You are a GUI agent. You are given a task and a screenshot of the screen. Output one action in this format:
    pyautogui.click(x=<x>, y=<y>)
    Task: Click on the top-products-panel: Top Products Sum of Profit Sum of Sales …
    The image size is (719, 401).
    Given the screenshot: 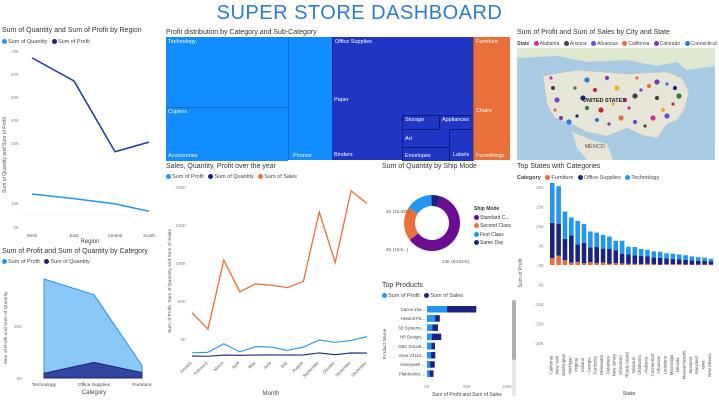 What is the action you would take?
    pyautogui.click(x=448, y=340)
    